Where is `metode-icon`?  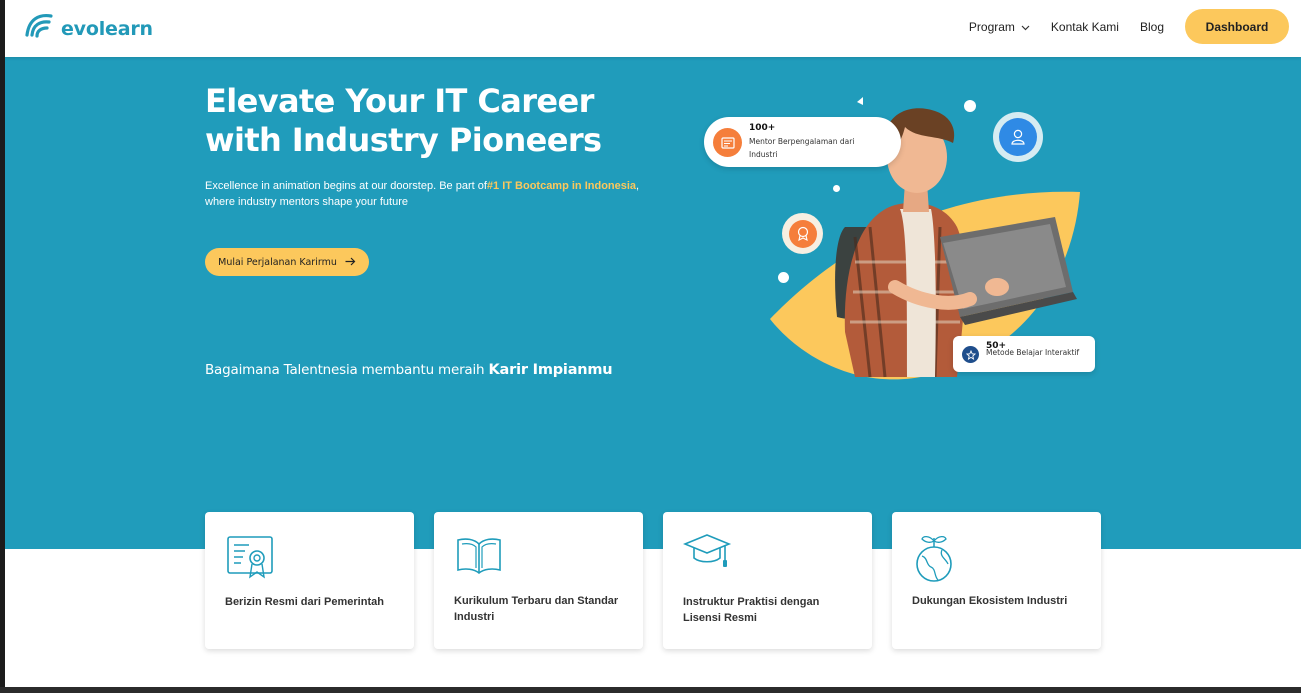 metode-icon is located at coordinates (970, 354).